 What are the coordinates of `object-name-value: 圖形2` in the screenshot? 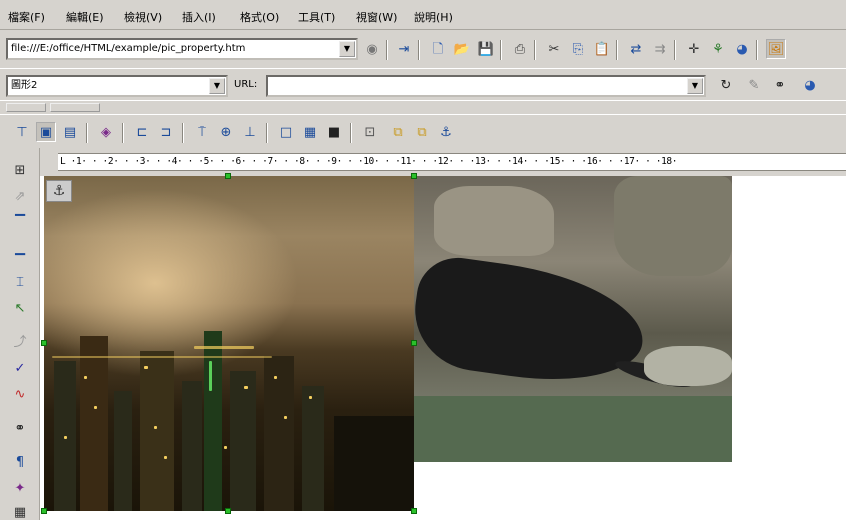 It's located at (24, 85).